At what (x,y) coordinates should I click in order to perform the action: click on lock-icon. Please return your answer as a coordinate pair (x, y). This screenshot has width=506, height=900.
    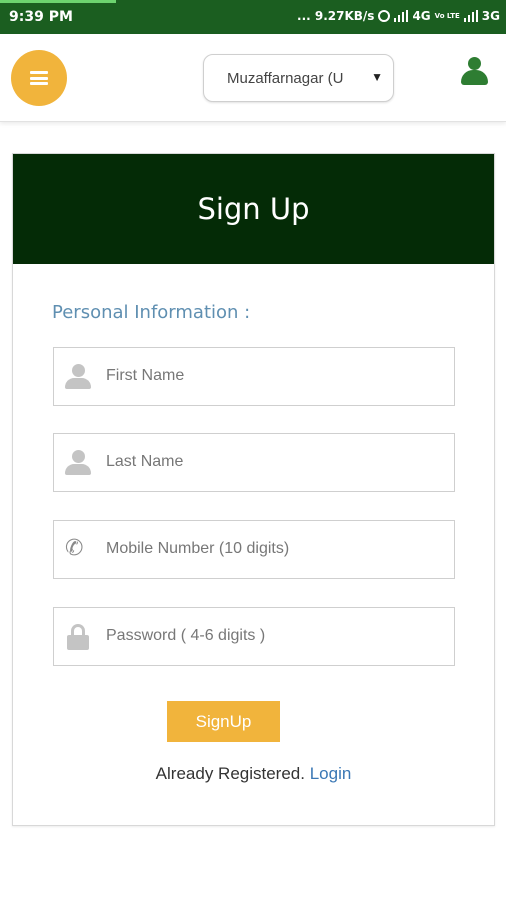
    Looking at the image, I should click on (78, 636).